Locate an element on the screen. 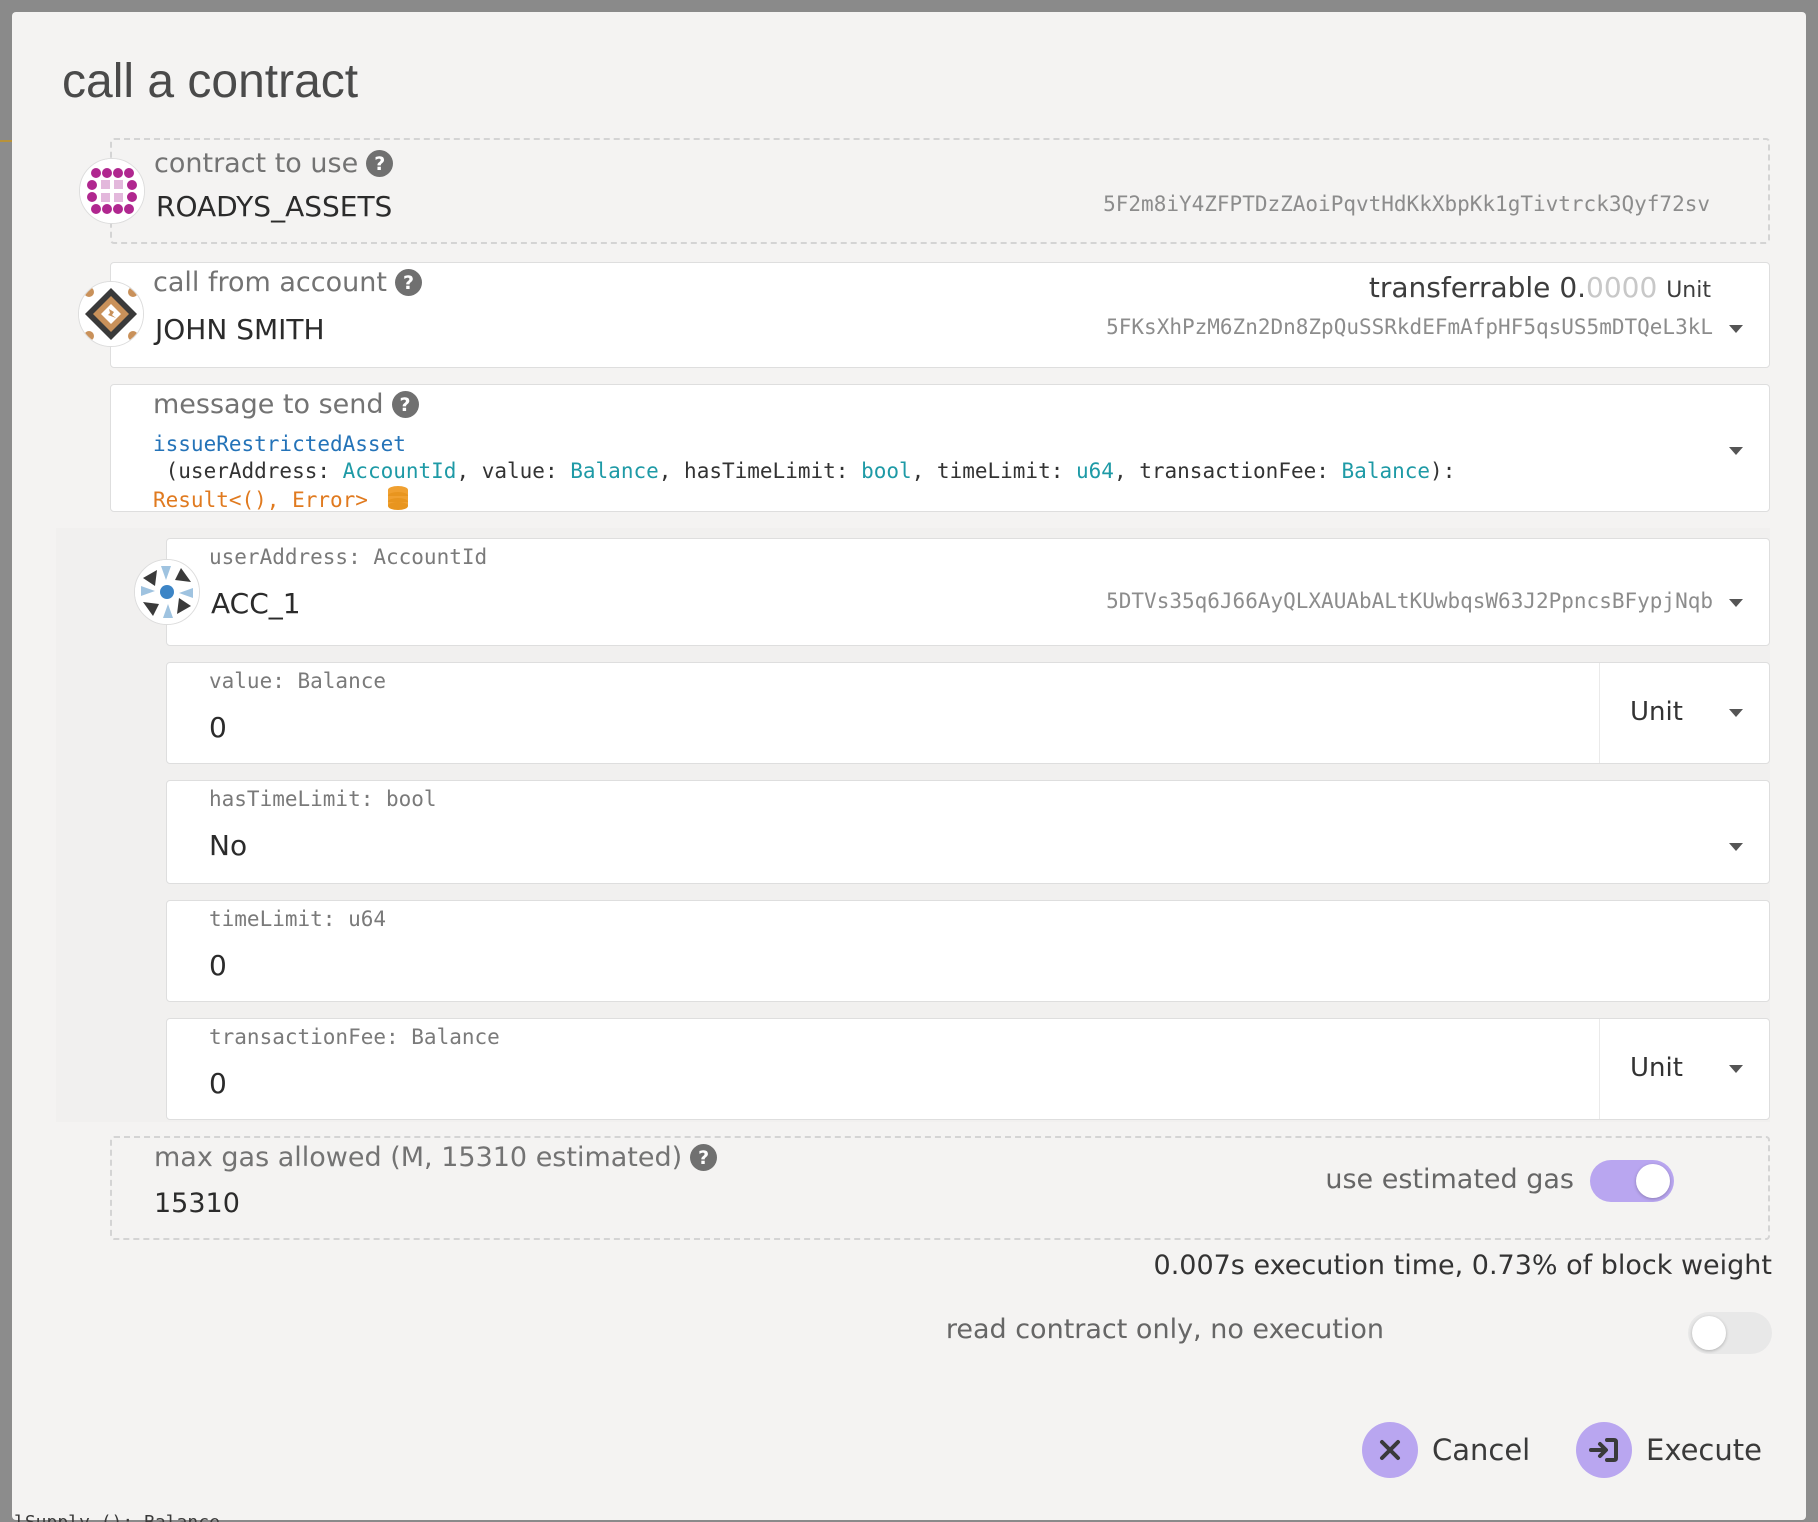 This screenshot has height=1522, width=1818. contract-identicon is located at coordinates (112, 191).